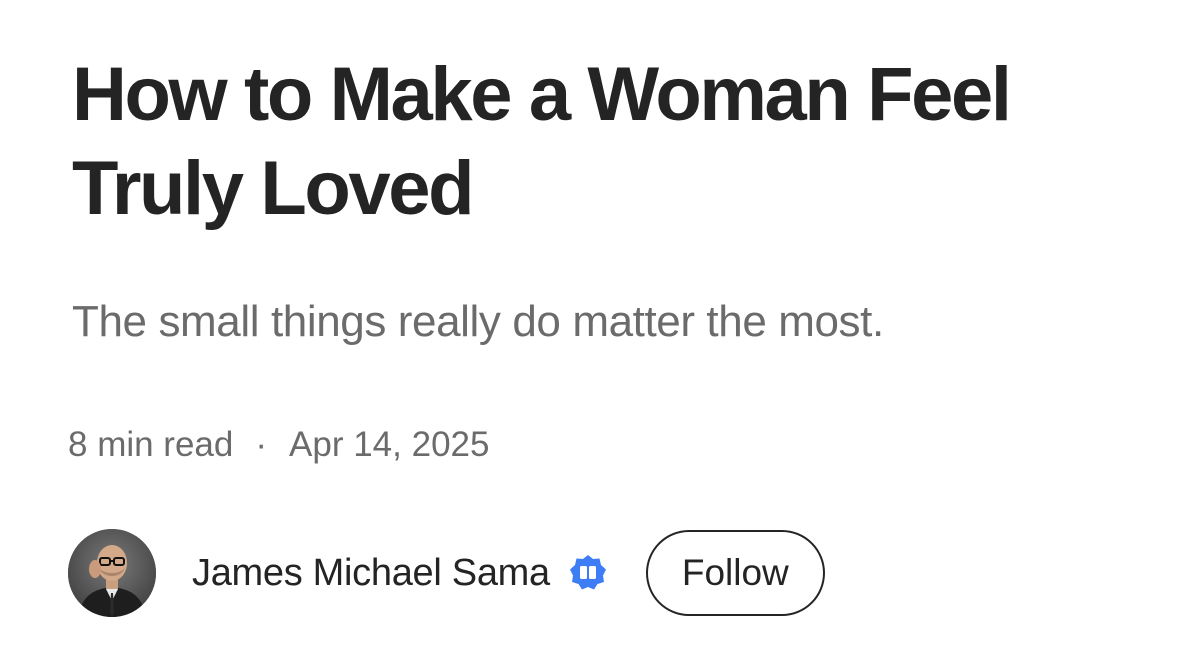 This screenshot has width=1200, height=670. I want to click on author-row: James Michael Sama Follow, so click(446, 573).